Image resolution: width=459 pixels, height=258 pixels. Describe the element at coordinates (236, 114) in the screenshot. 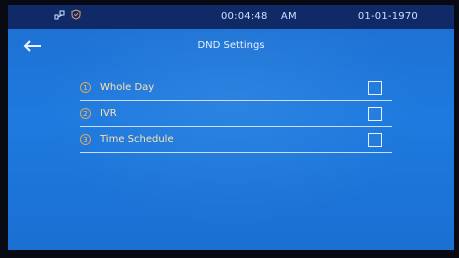

I see `option-ivr: 2 IVR` at that location.